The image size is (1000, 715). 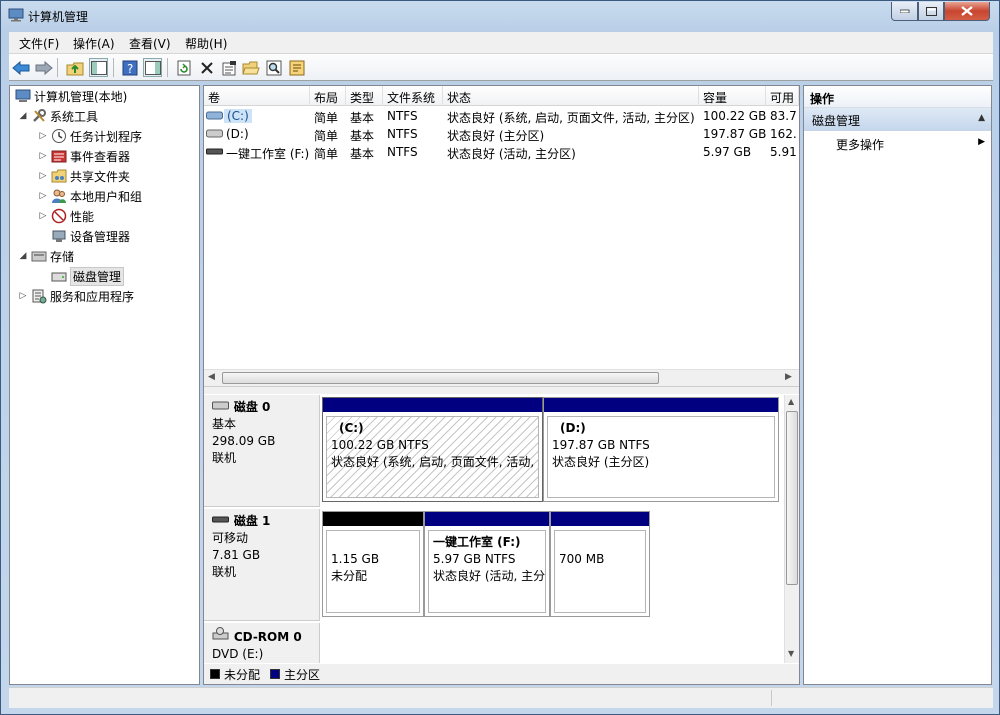 I want to click on maximize-icon, so click(x=931, y=11).